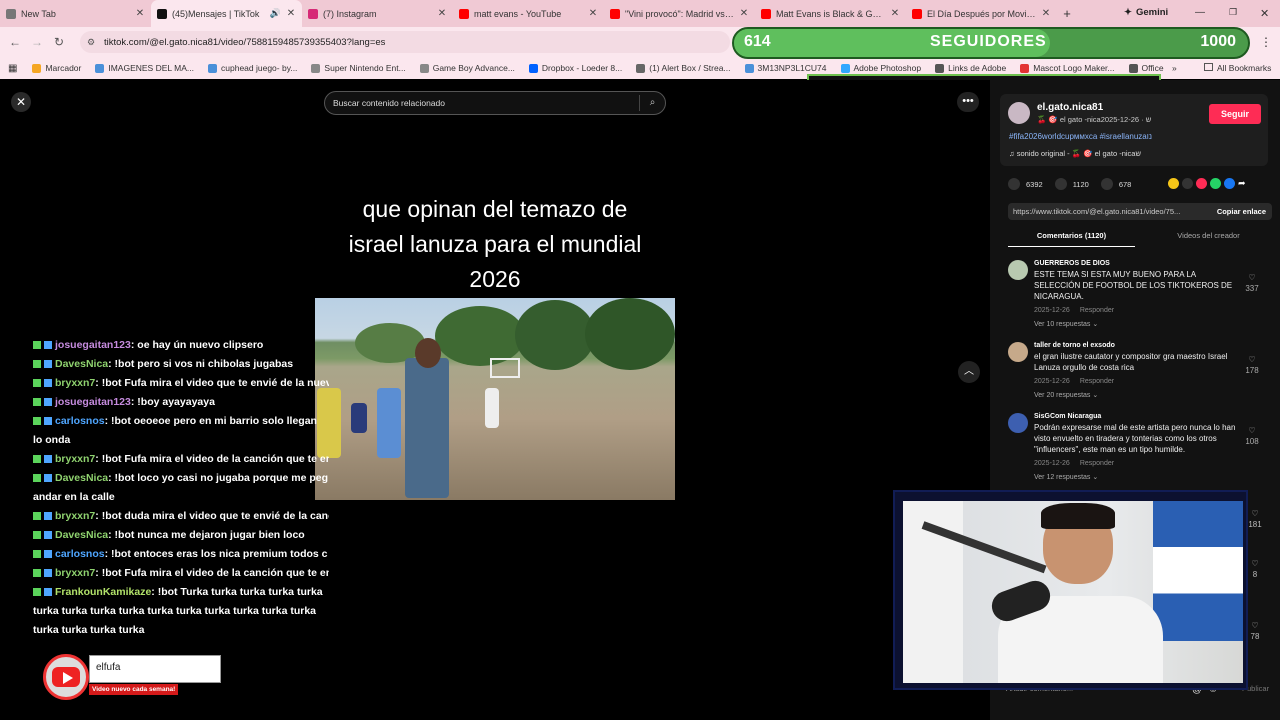 The image size is (1280, 720). I want to click on chat-message: josuegaitan123: !boy ayayayaya, so click(181, 402).